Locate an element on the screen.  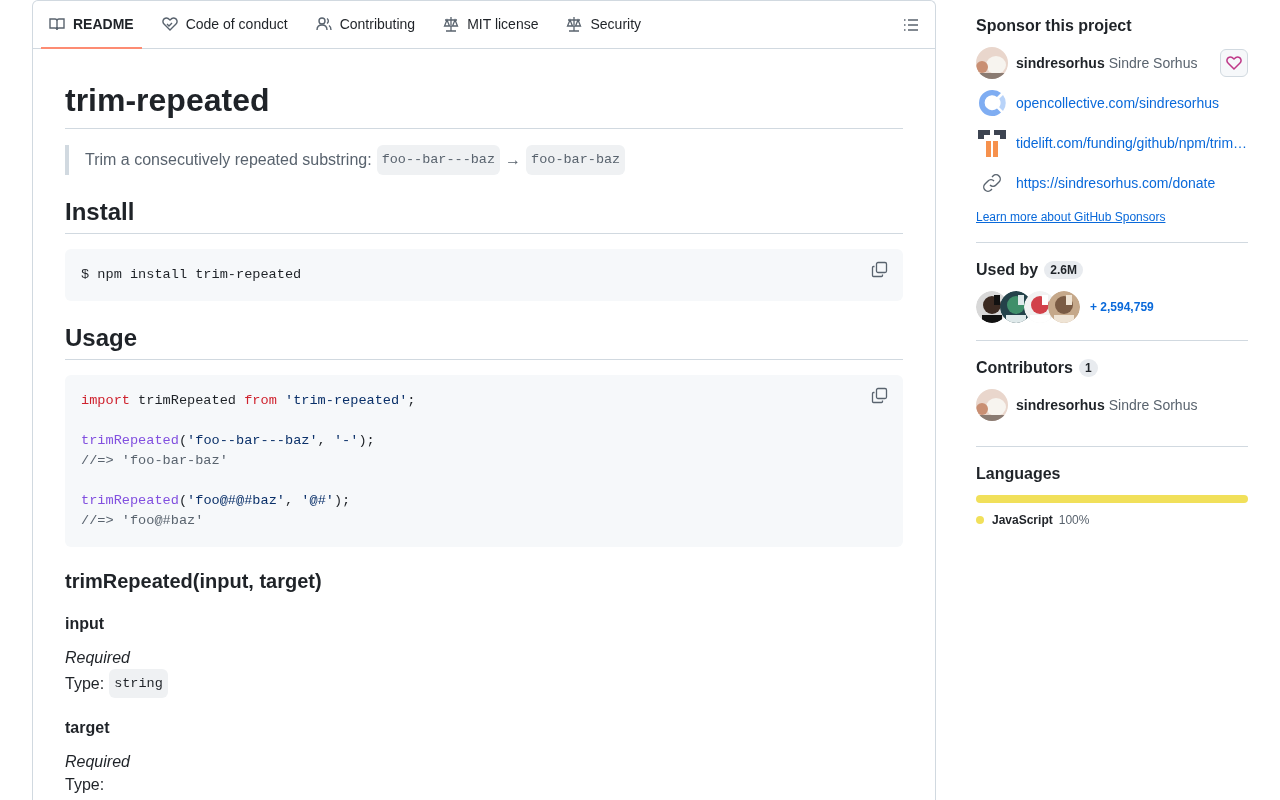
sidebar-heading: Used by is located at coordinates (1007, 270).